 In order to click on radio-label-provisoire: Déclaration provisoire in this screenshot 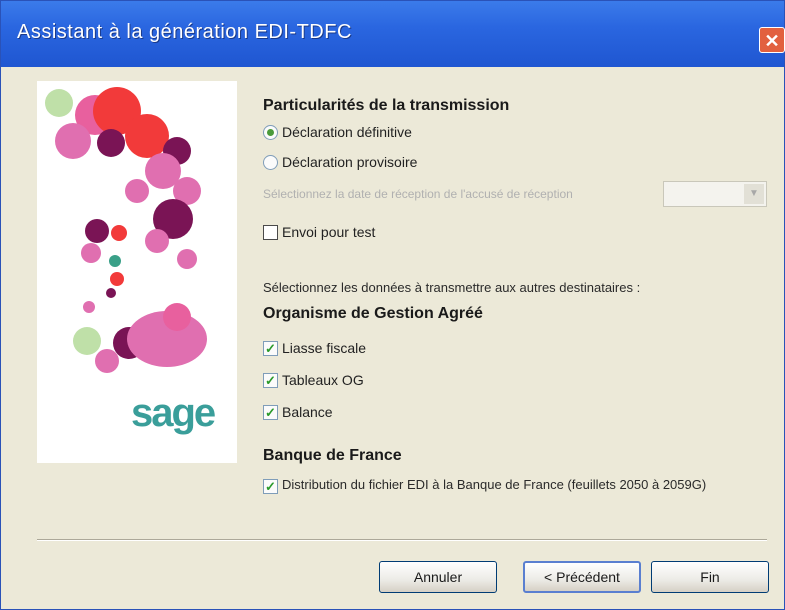, I will do `click(350, 162)`.